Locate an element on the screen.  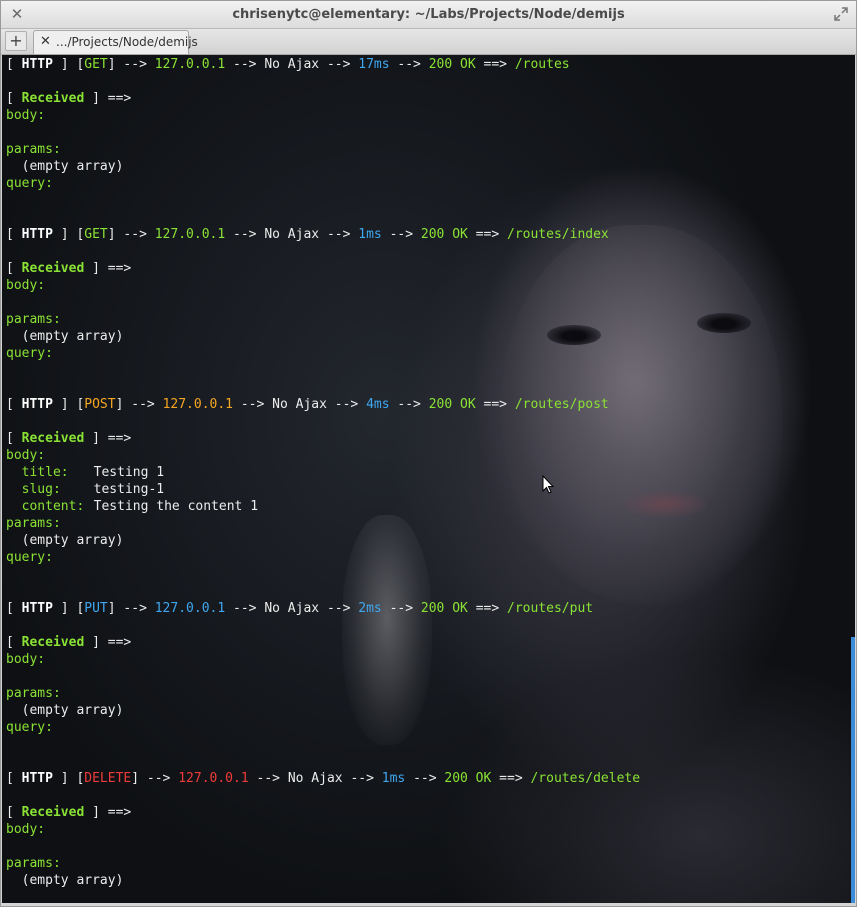
body-field: content: Testing the content 1 is located at coordinates (140, 506).